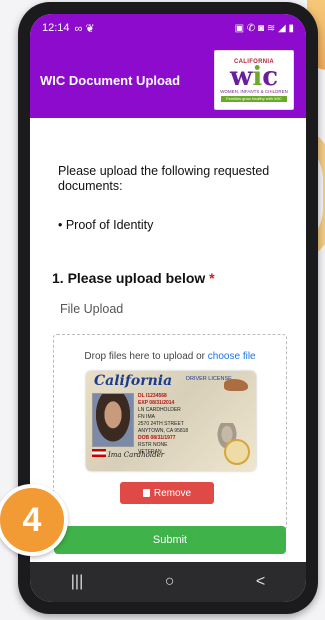 The width and height of the screenshot is (325, 620). I want to click on license-line: FN IMA, so click(146, 417).